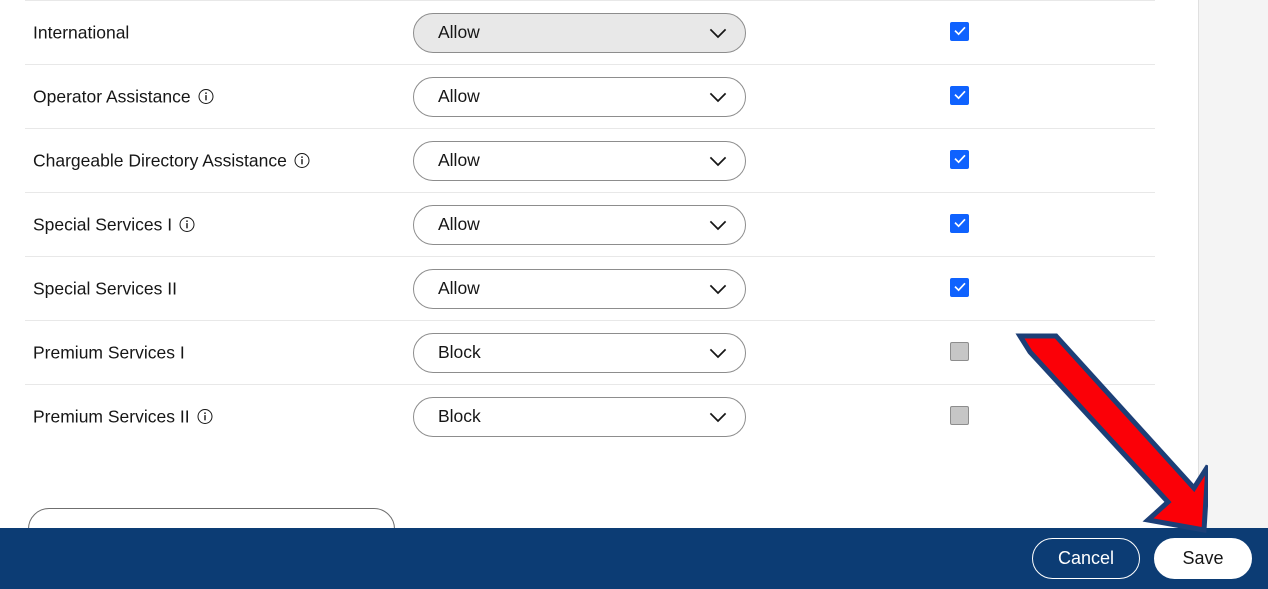 Image resolution: width=1268 pixels, height=589 pixels. I want to click on table-row: Chargeable Directory Assistance Allow, so click(590, 160).